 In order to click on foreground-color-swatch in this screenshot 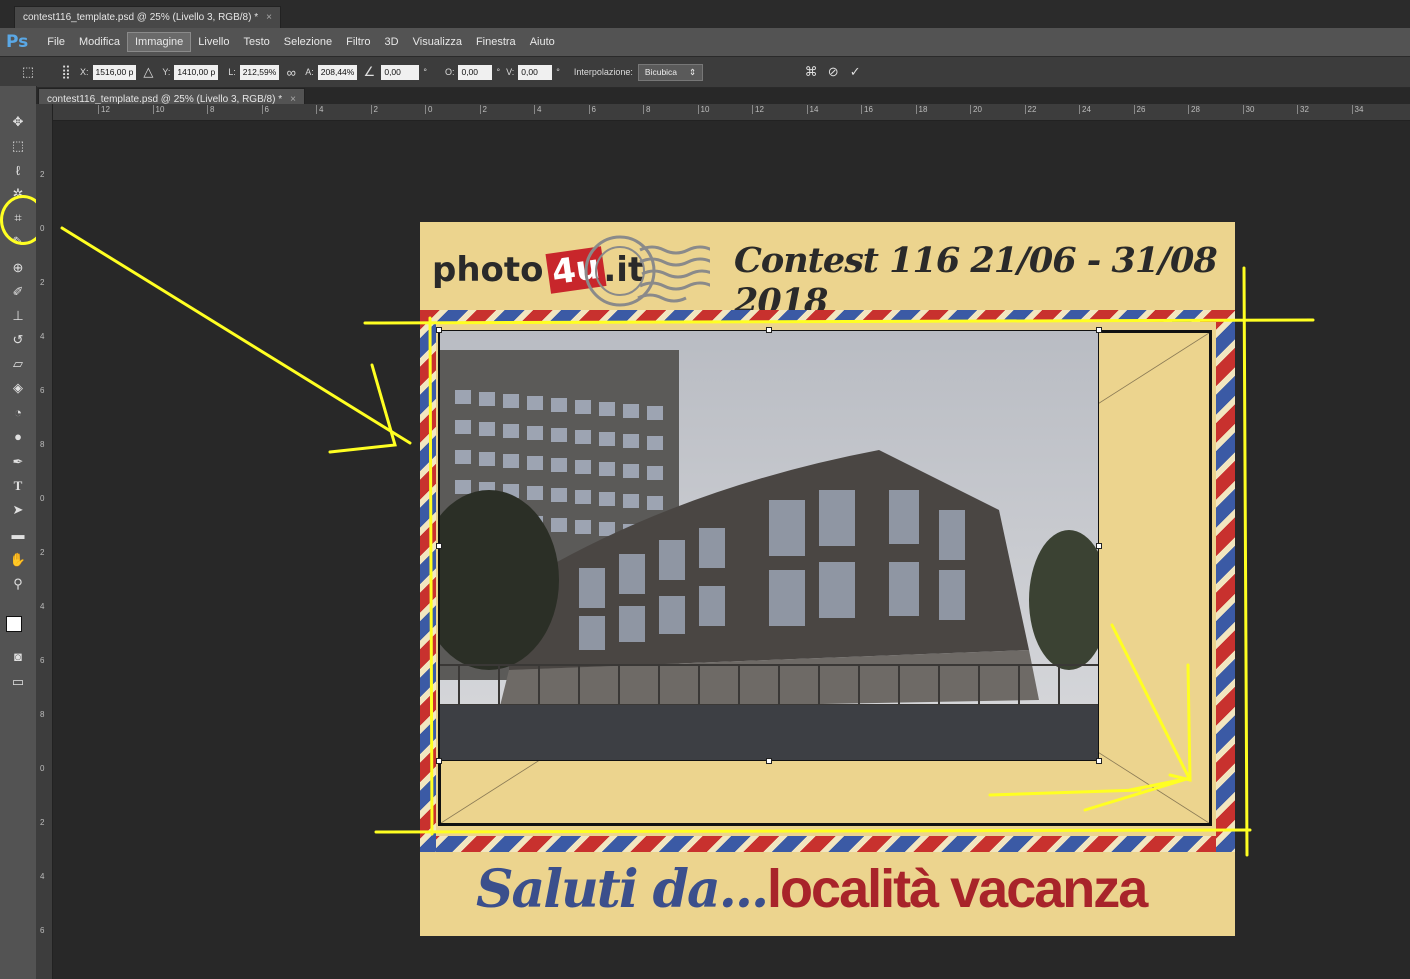, I will do `click(14, 624)`.